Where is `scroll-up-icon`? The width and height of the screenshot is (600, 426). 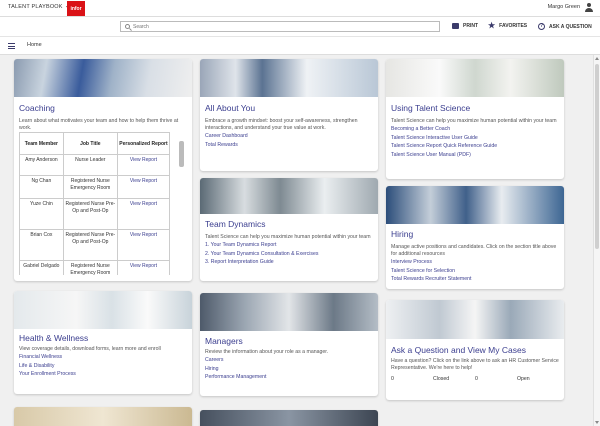
scroll-up-icon is located at coordinates (597, 58).